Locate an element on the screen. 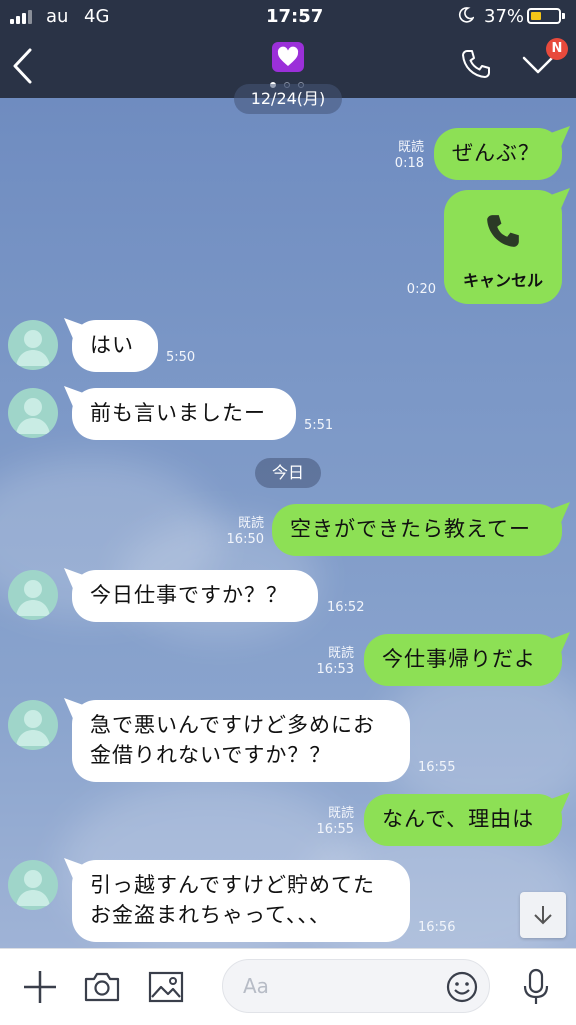 The image size is (576, 1025). call-cancelled-message: キャンセル is located at coordinates (503, 247).